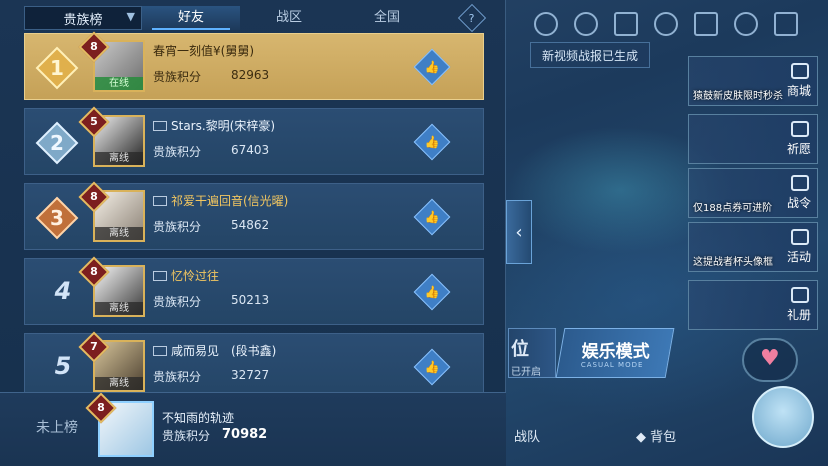 The image size is (828, 466). Describe the element at coordinates (214, 350) in the screenshot. I see `player-name: 咸而易见 (段书鑫)` at that location.